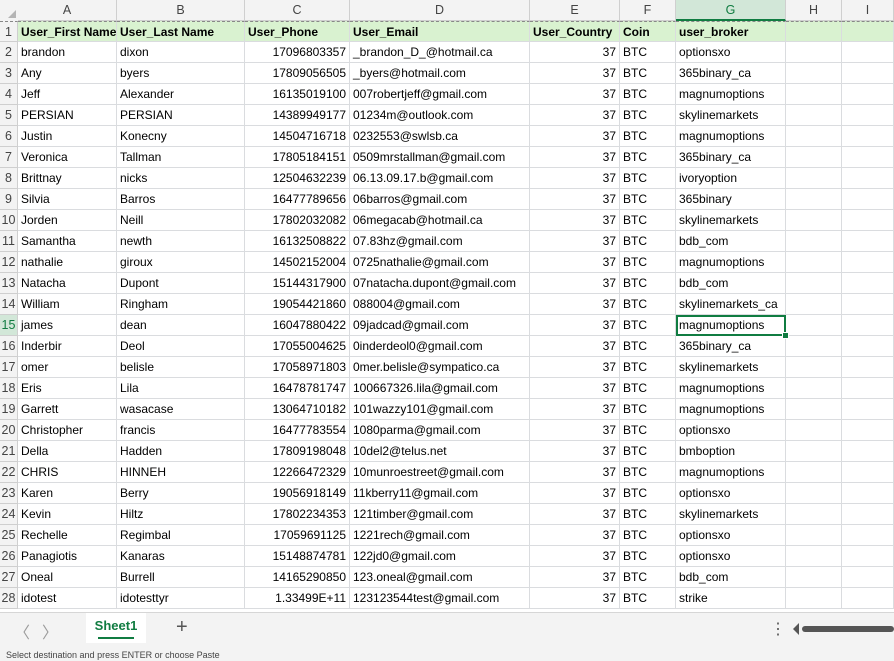 This screenshot has width=894, height=661. I want to click on table-cell: Oneal, so click(67, 577).